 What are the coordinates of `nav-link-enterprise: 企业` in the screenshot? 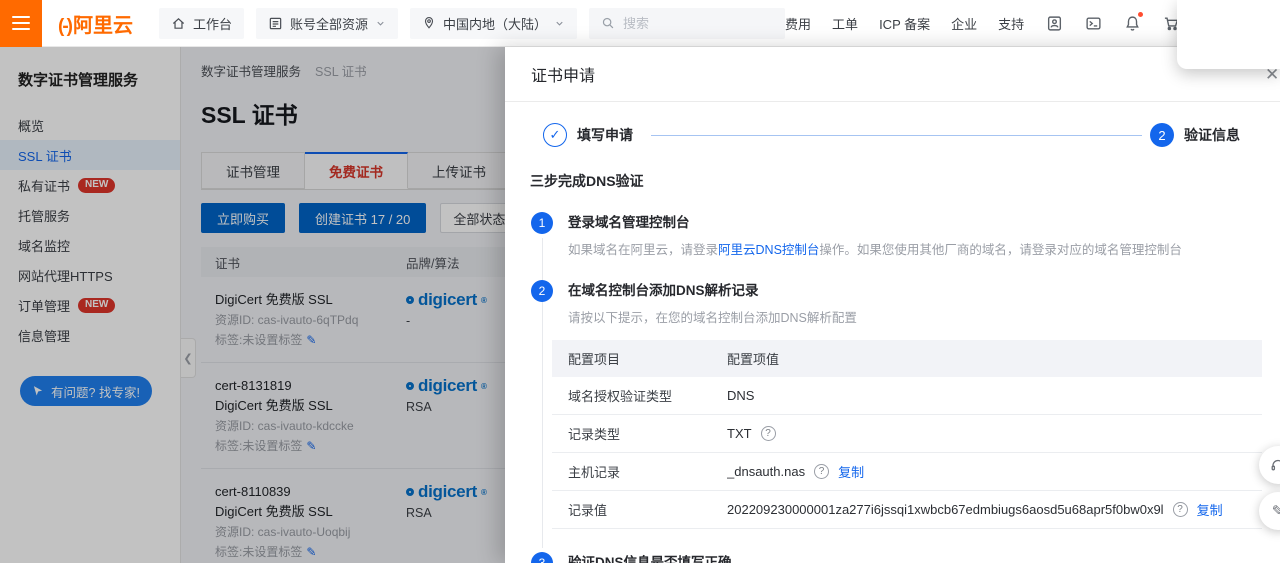 It's located at (964, 23).